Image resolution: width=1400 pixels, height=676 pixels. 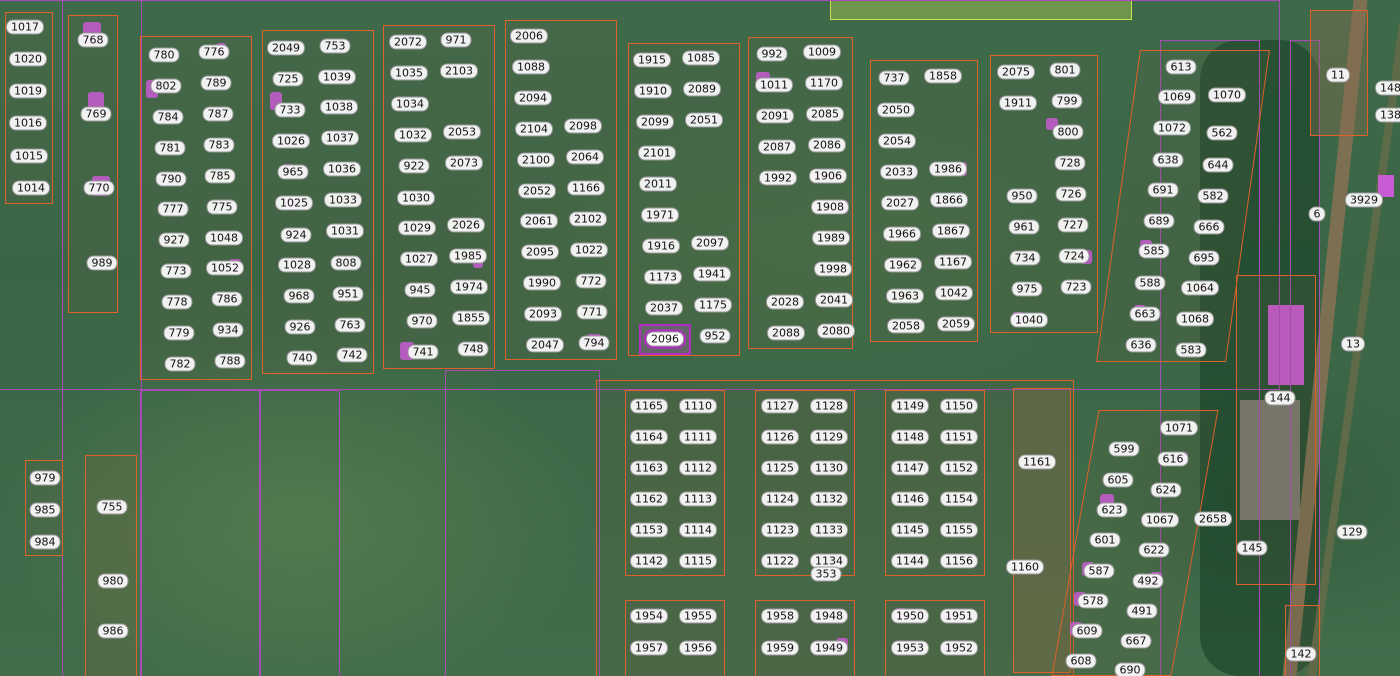 What do you see at coordinates (542, 283) in the screenshot?
I see `parcel-label: 1990` at bounding box center [542, 283].